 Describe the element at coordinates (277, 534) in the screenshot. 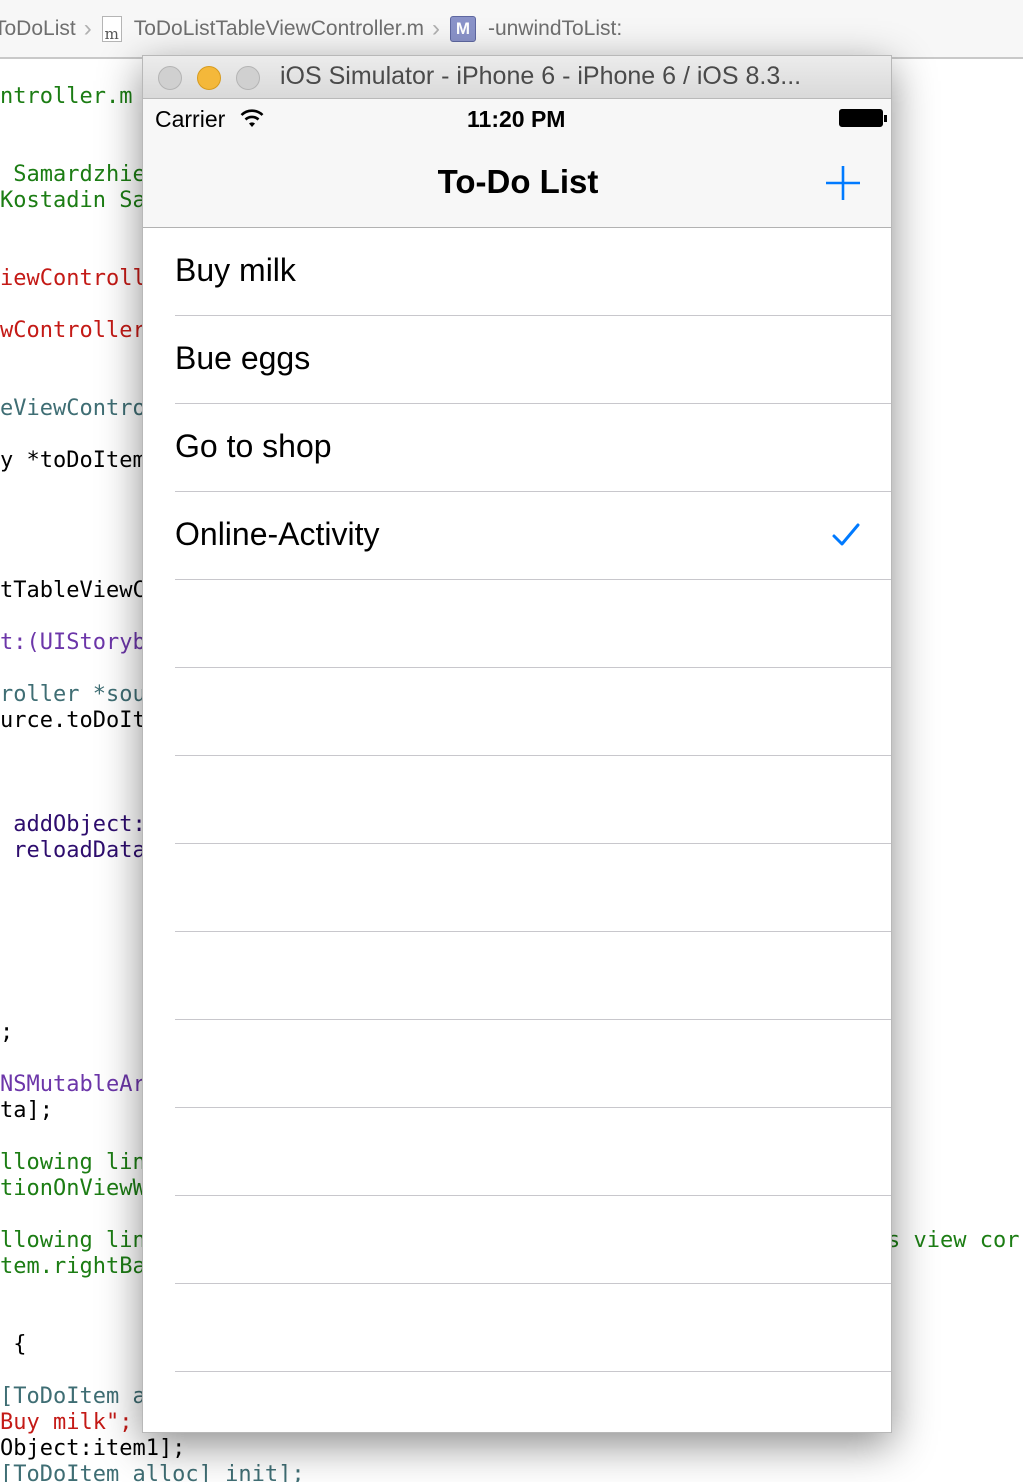

I see `todo-item-label: Online-Activity` at that location.